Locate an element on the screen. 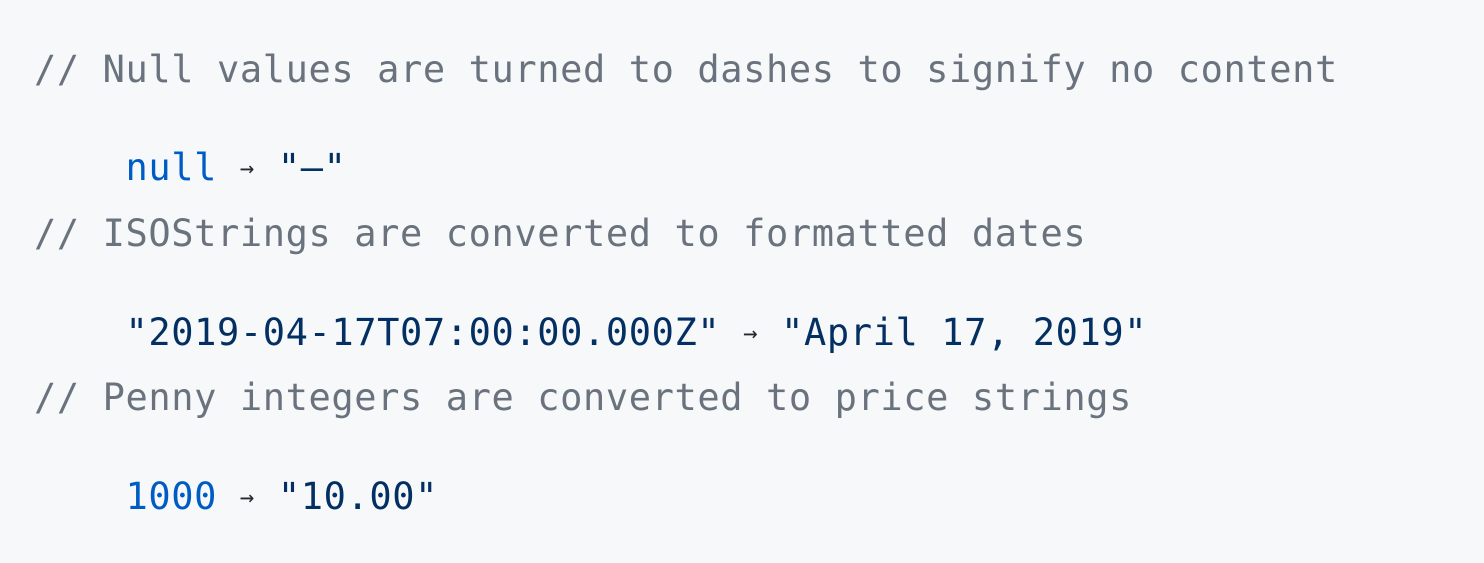 The height and width of the screenshot is (563, 1484). output-dash: "–" is located at coordinates (312, 167).